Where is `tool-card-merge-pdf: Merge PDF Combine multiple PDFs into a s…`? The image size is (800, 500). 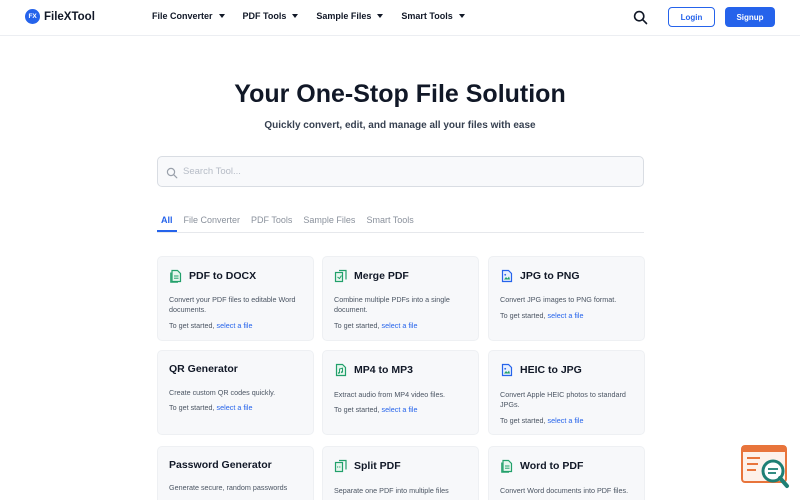 tool-card-merge-pdf: Merge PDF Combine multiple PDFs into a s… is located at coordinates (400, 298).